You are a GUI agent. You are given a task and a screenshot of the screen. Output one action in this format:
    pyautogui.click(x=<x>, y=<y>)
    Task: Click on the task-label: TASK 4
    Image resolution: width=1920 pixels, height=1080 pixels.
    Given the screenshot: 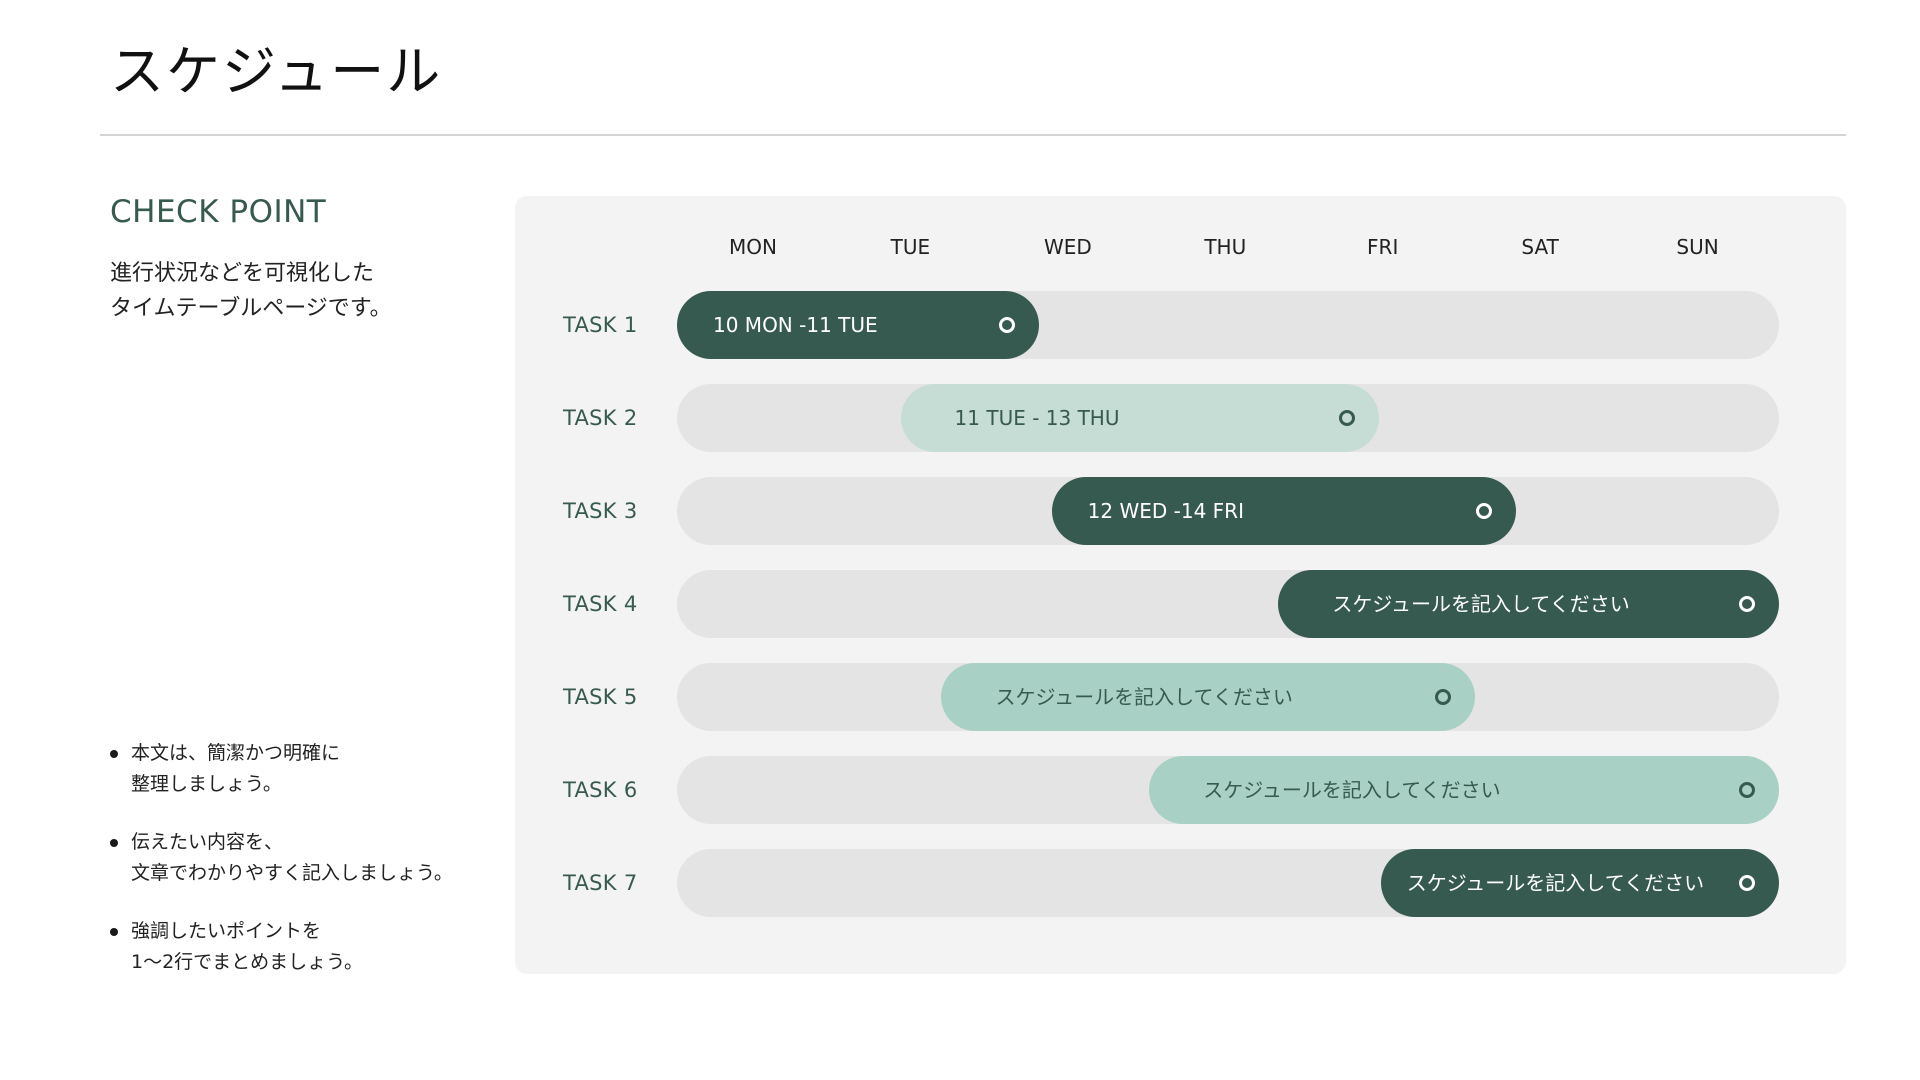 What is the action you would take?
    pyautogui.click(x=600, y=604)
    